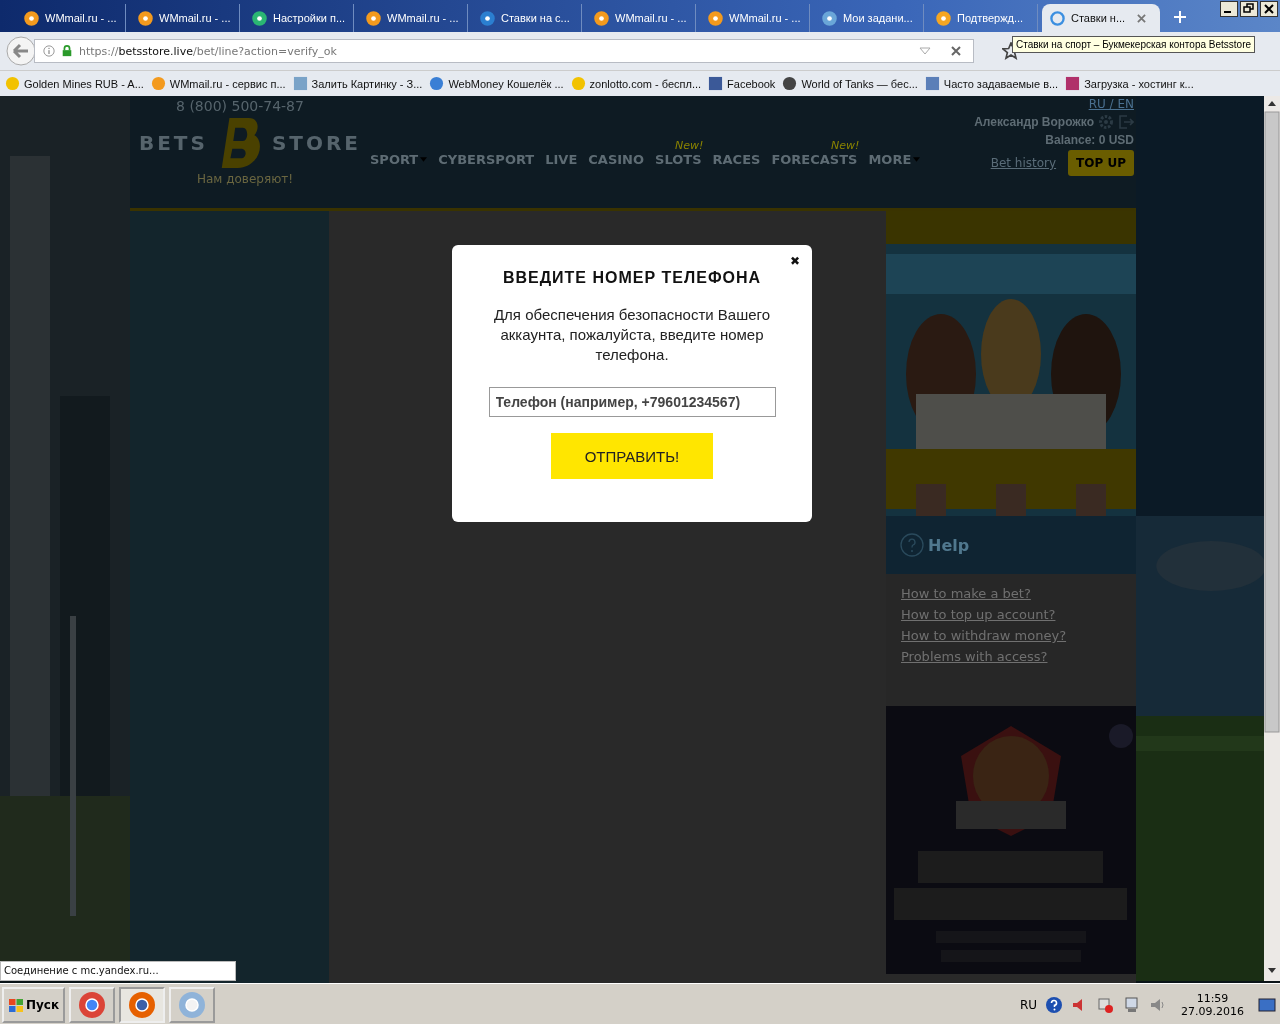 This screenshot has width=1280, height=1024. I want to click on dialog-text: Для обеспечения безопасности Вашего аккаунта, пожалуйста, введите номер телефона., so click(632, 335).